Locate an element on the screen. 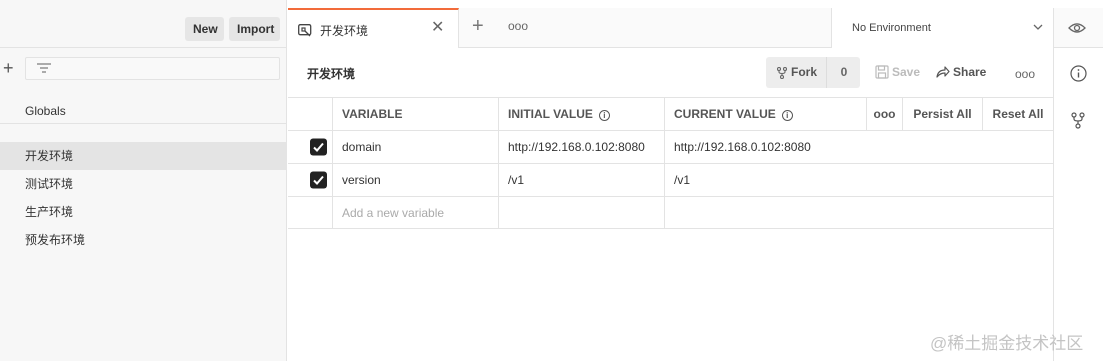 The height and width of the screenshot is (361, 1103). initial-value-label: INITIAL VALUE is located at coordinates (550, 114).